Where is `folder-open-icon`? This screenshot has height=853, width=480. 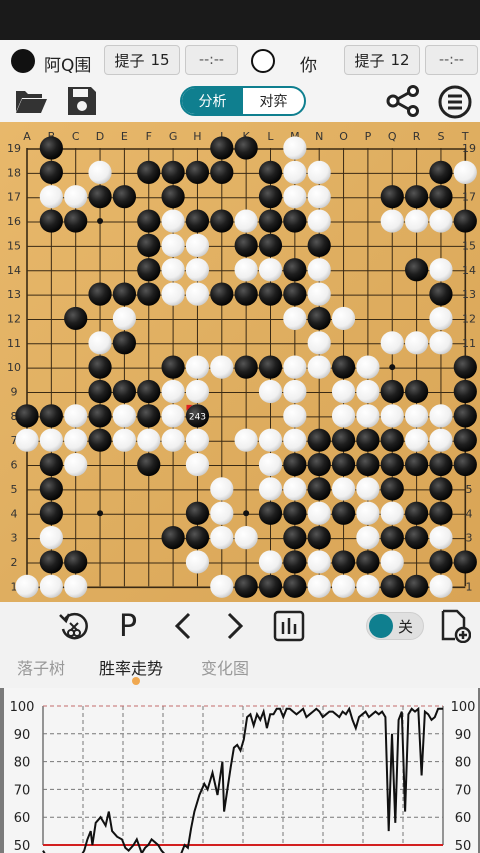 folder-open-icon is located at coordinates (31, 101).